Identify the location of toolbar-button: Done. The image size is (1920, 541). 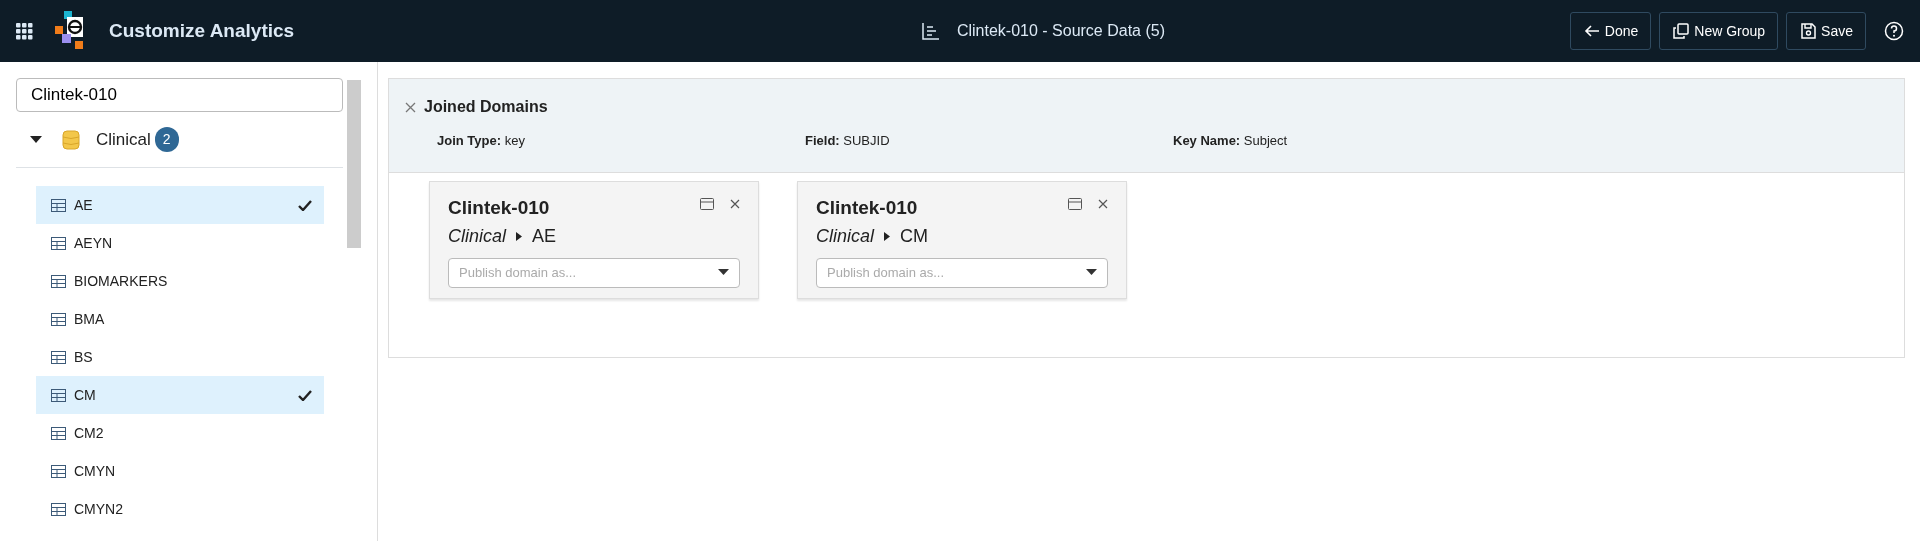
(1610, 31).